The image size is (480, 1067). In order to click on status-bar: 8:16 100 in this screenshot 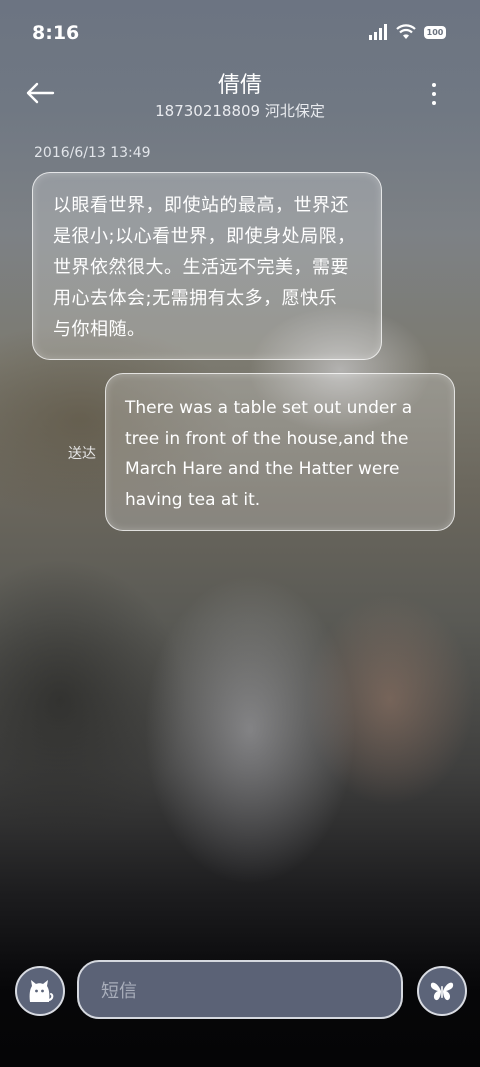, I will do `click(240, 33)`.